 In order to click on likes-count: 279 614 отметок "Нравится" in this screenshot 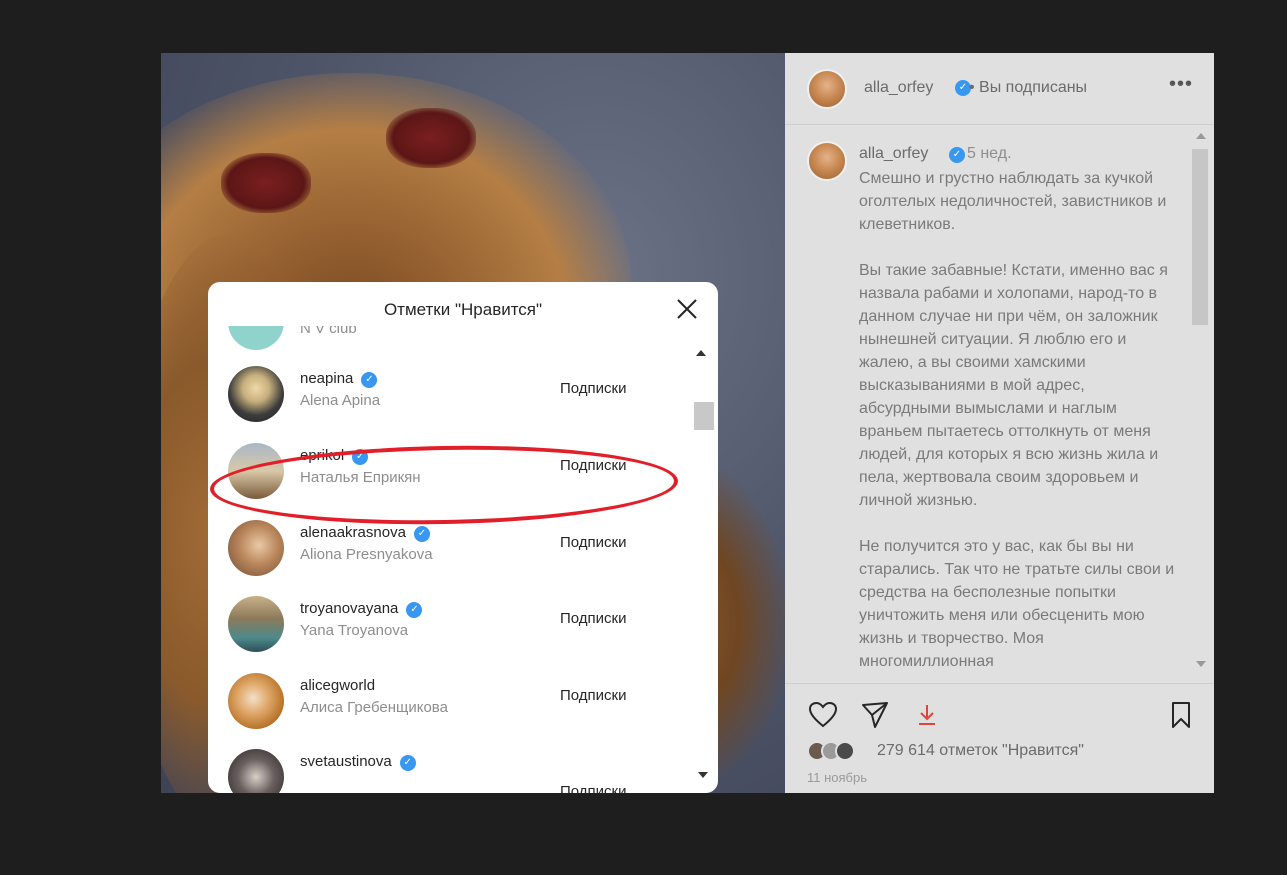, I will do `click(980, 751)`.